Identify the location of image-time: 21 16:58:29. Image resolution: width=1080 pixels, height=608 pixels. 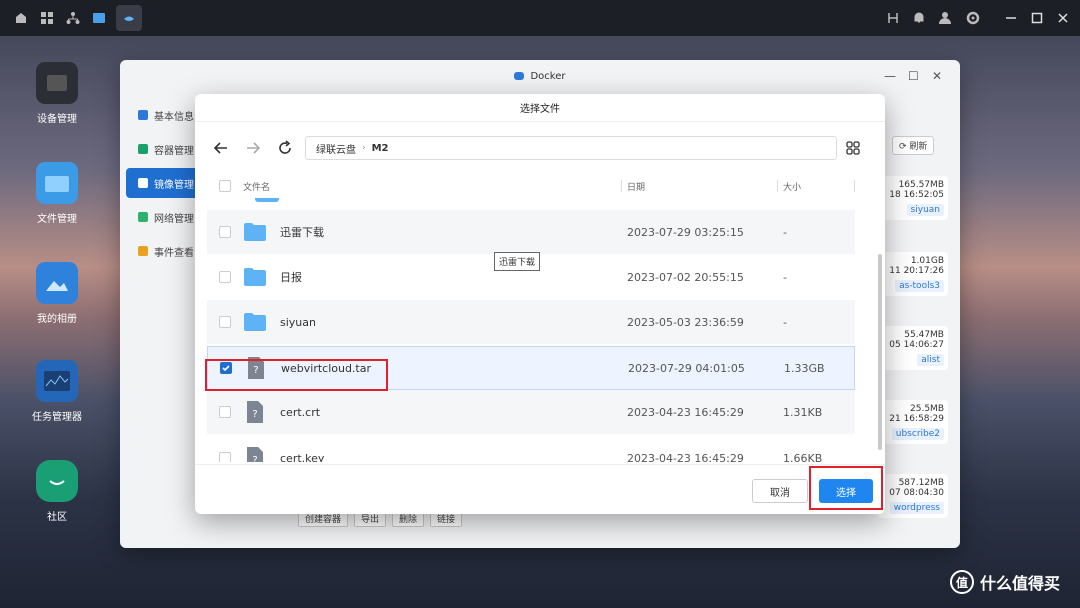
(916, 419).